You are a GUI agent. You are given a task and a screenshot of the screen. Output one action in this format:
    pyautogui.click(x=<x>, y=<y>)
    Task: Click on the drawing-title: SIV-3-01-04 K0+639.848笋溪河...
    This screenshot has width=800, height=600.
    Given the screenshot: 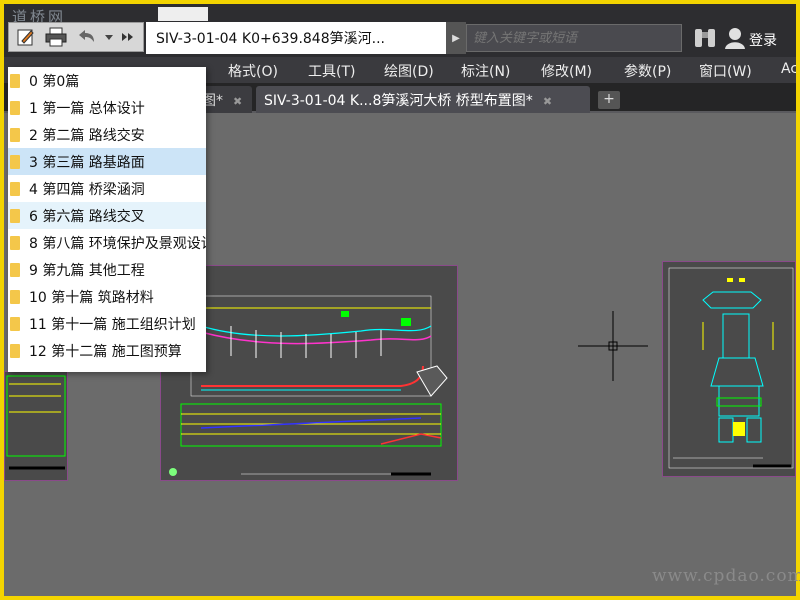 What is the action you would take?
    pyautogui.click(x=296, y=38)
    